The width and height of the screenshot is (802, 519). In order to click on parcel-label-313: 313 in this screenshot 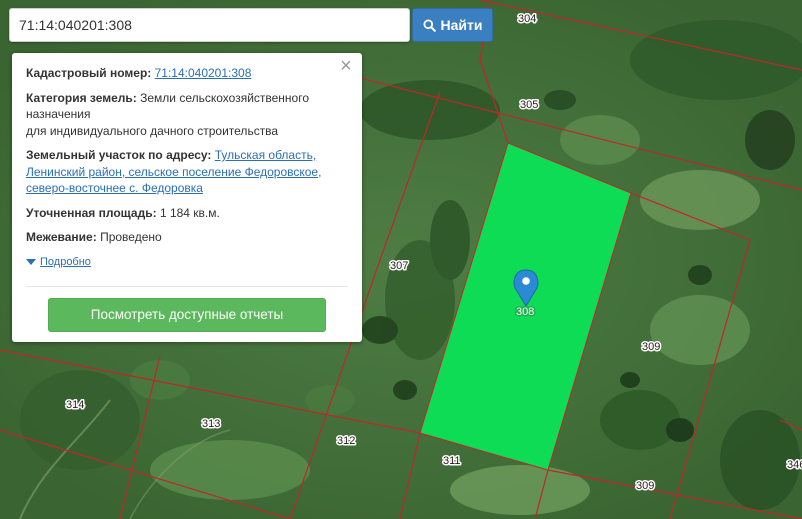, I will do `click(211, 424)`.